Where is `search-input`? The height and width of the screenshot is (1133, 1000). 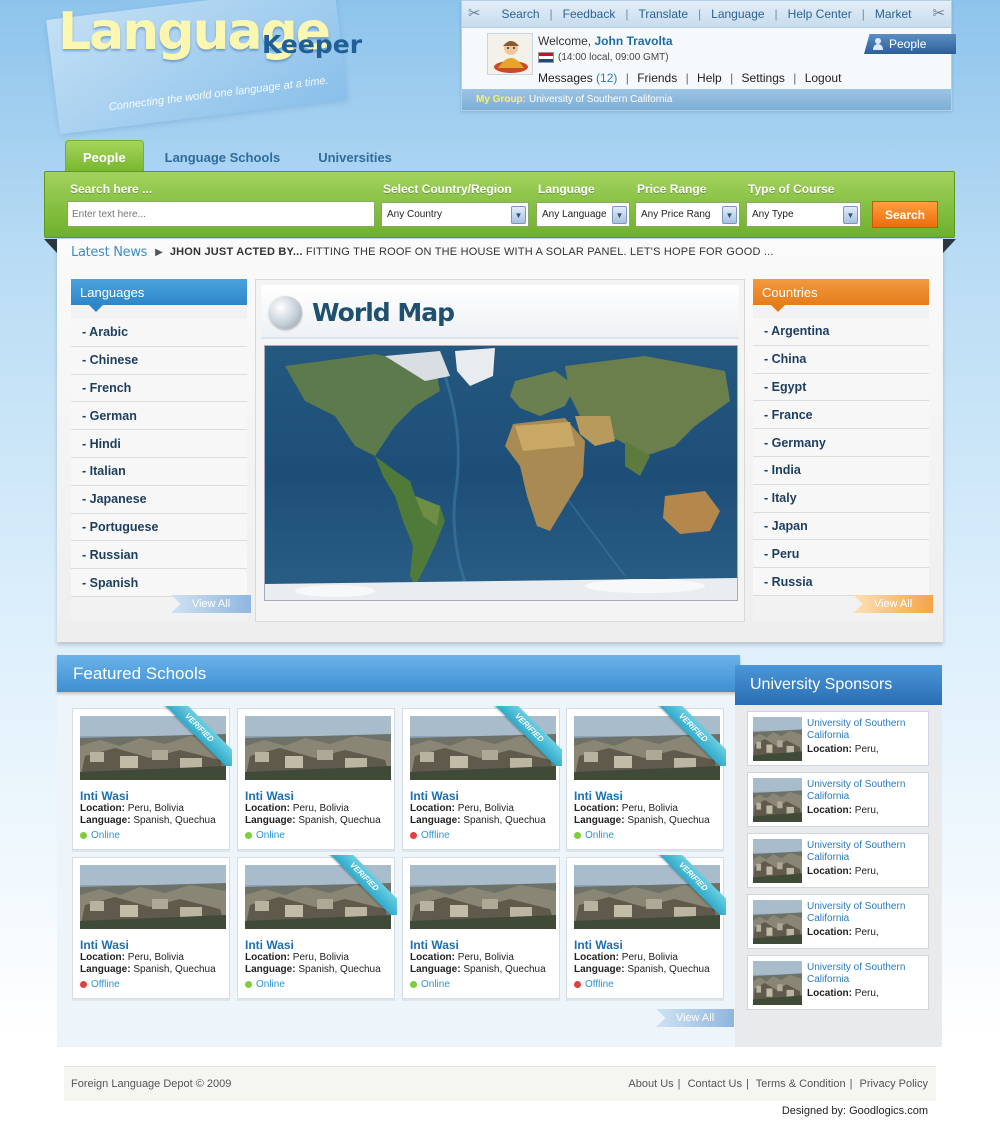
search-input is located at coordinates (221, 214).